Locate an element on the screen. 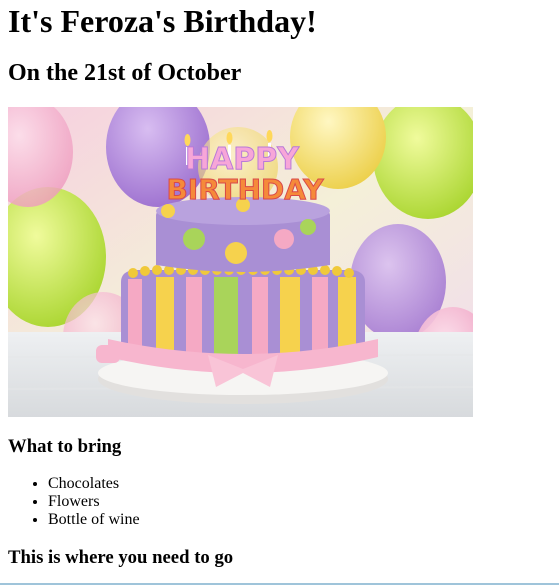 This screenshot has width=559, height=585. directions-heading: This is where you need to go is located at coordinates (121, 557).